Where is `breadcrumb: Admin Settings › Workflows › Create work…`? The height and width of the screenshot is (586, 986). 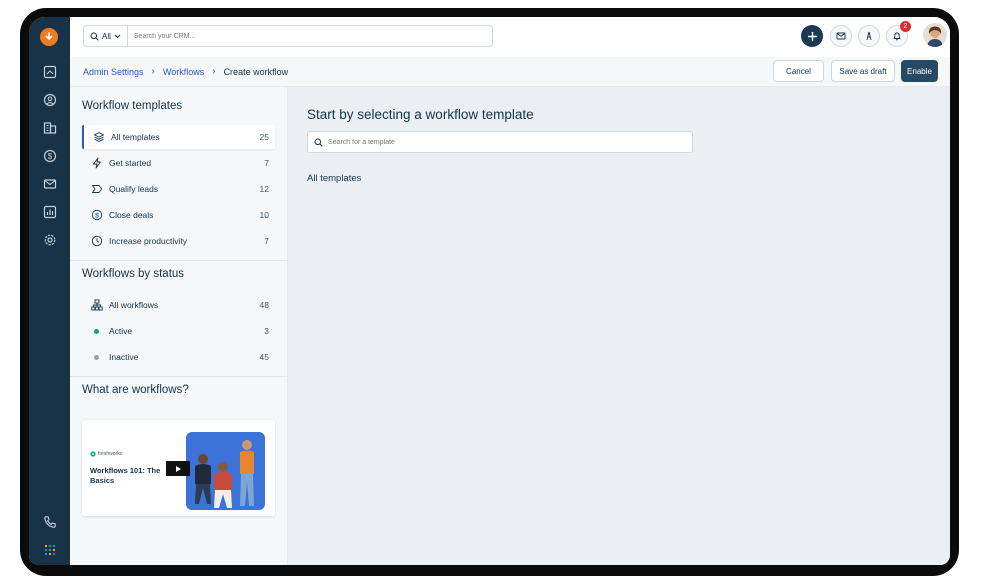 breadcrumb: Admin Settings › Workflows › Create work… is located at coordinates (185, 71).